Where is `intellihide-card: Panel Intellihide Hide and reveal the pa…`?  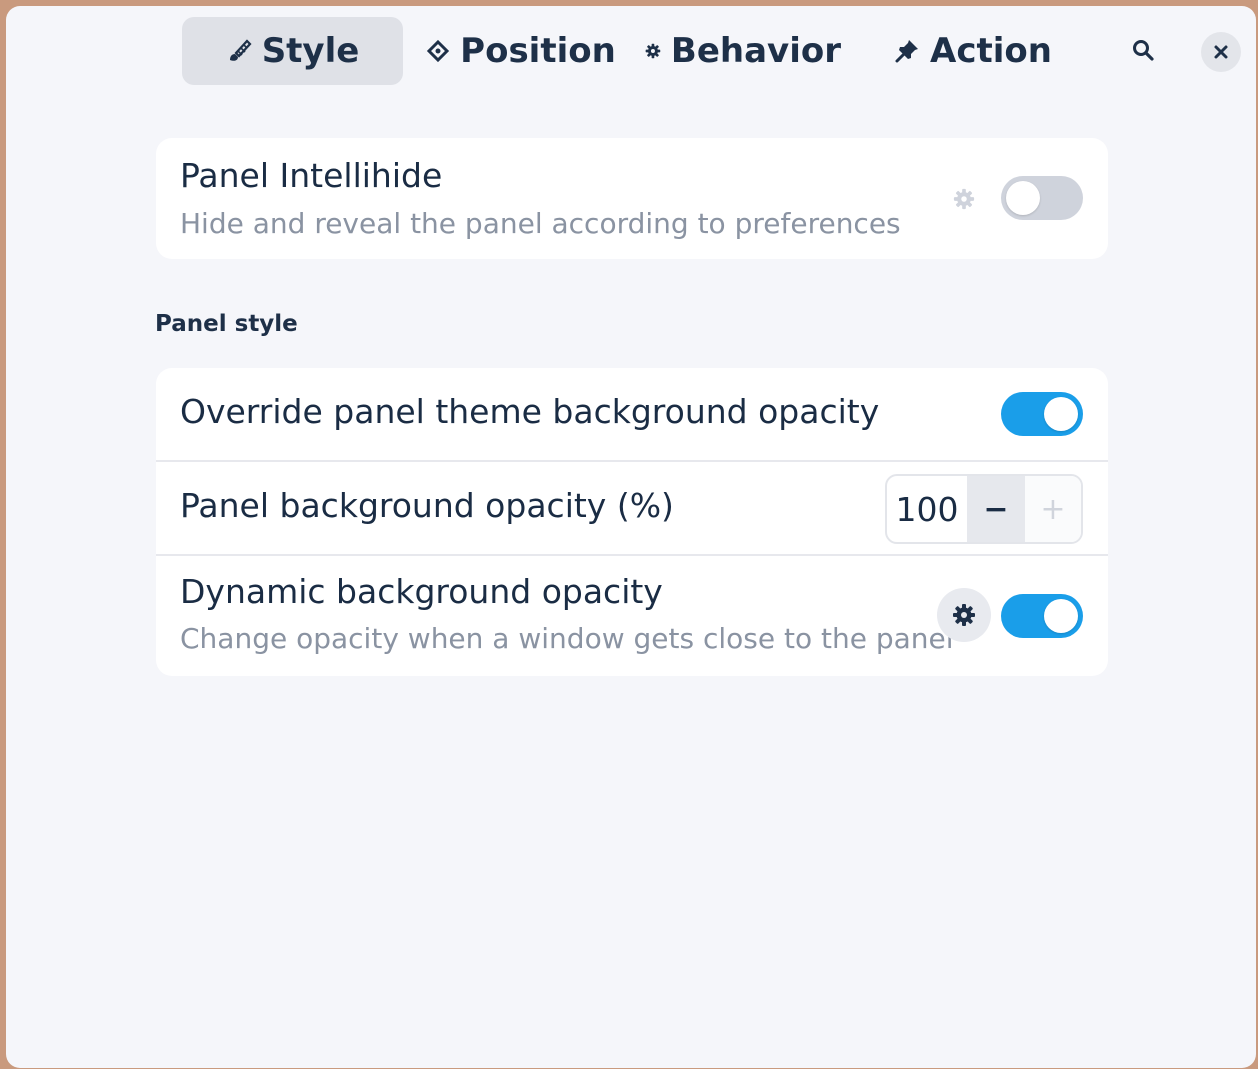 intellihide-card: Panel Intellihide Hide and reveal the pa… is located at coordinates (632, 198).